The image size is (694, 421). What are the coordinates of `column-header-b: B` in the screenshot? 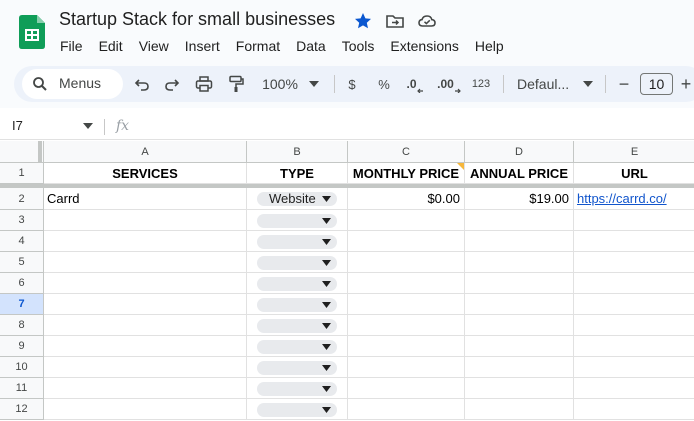 It's located at (297, 152).